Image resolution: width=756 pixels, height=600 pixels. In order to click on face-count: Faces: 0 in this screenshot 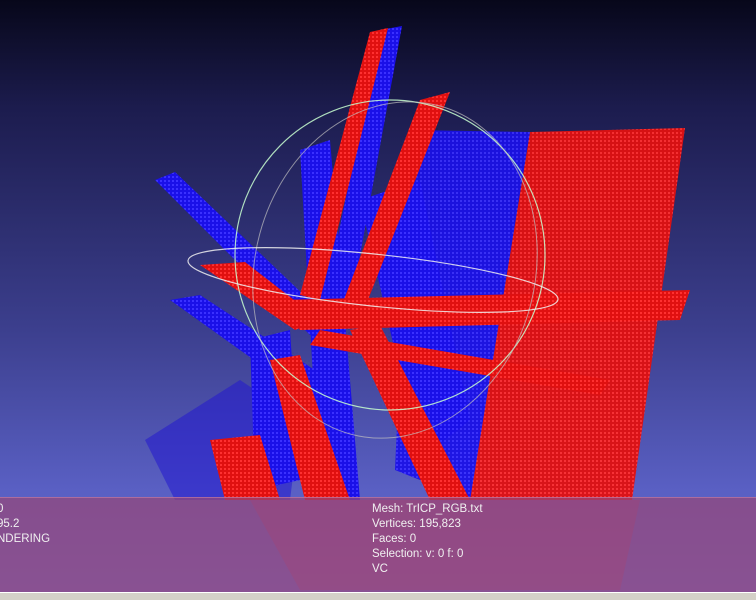, I will do `click(394, 539)`.